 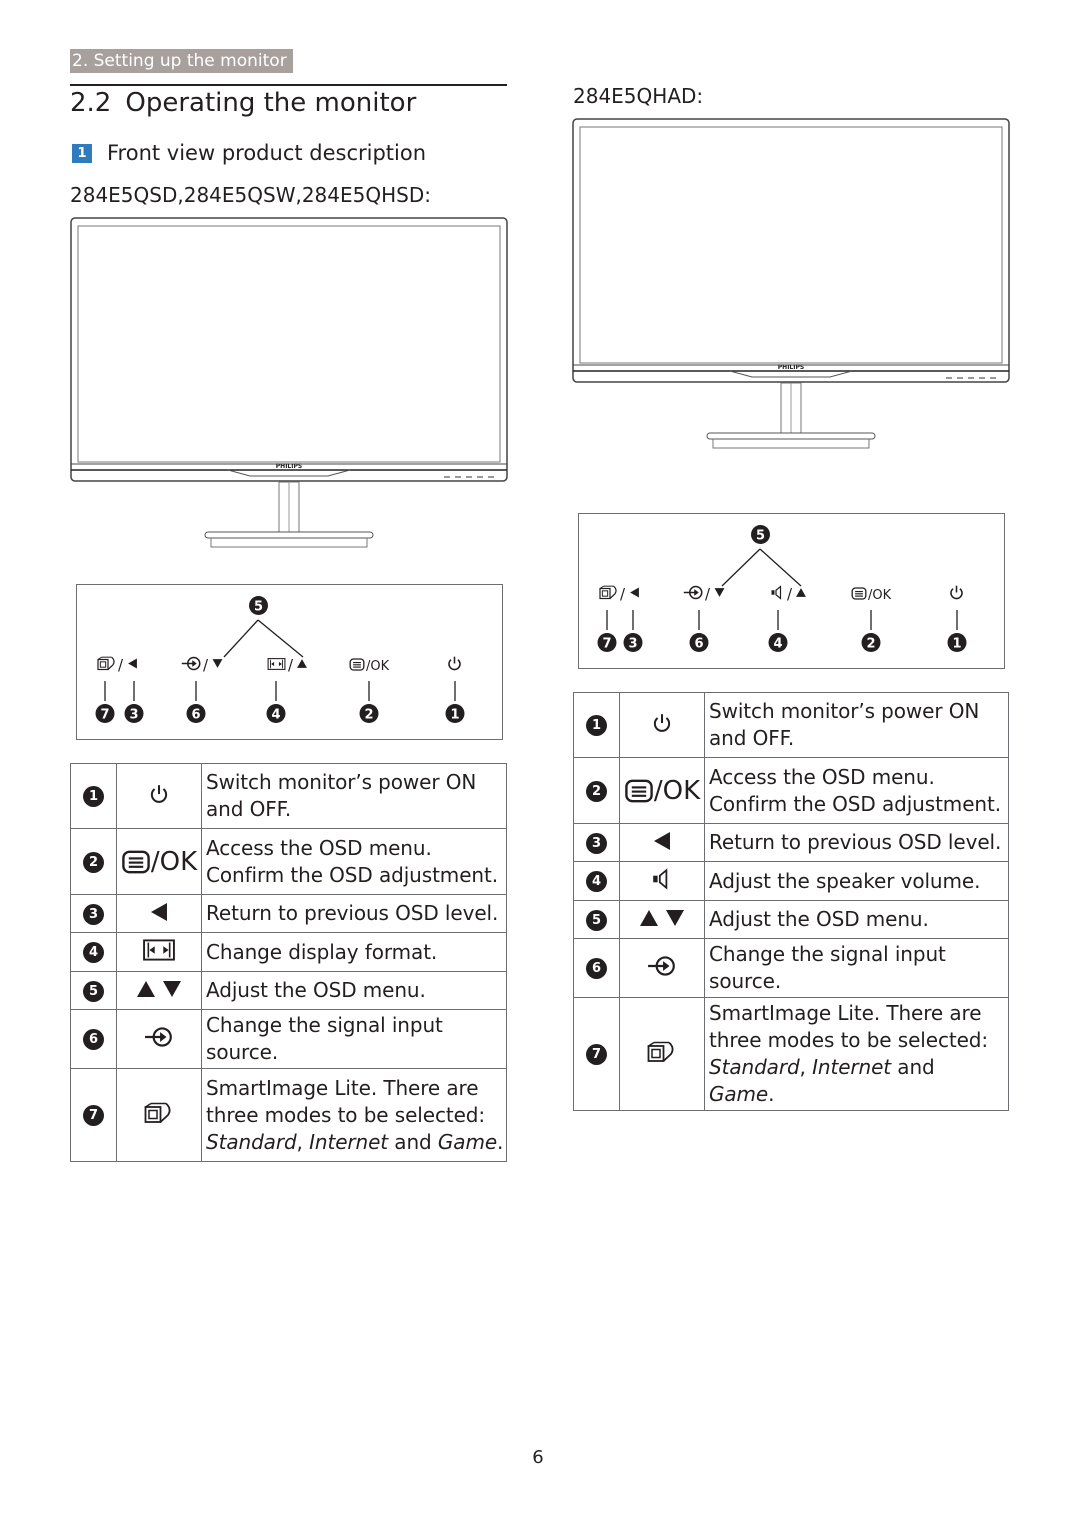 What do you see at coordinates (93, 796) in the screenshot?
I see `row-number: 1` at bounding box center [93, 796].